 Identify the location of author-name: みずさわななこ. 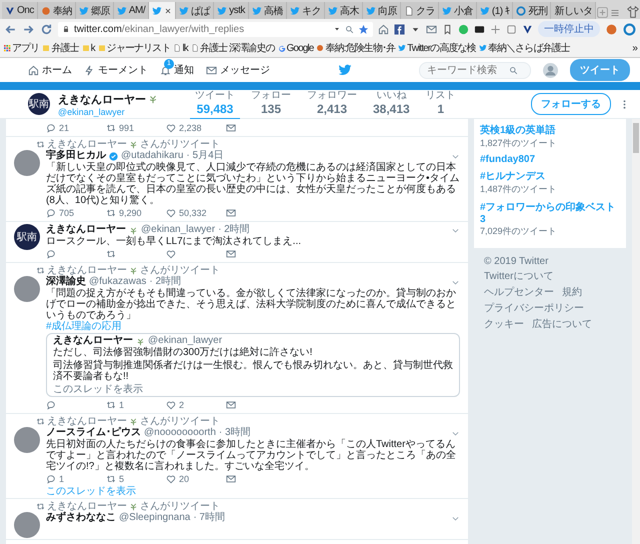
(81, 518).